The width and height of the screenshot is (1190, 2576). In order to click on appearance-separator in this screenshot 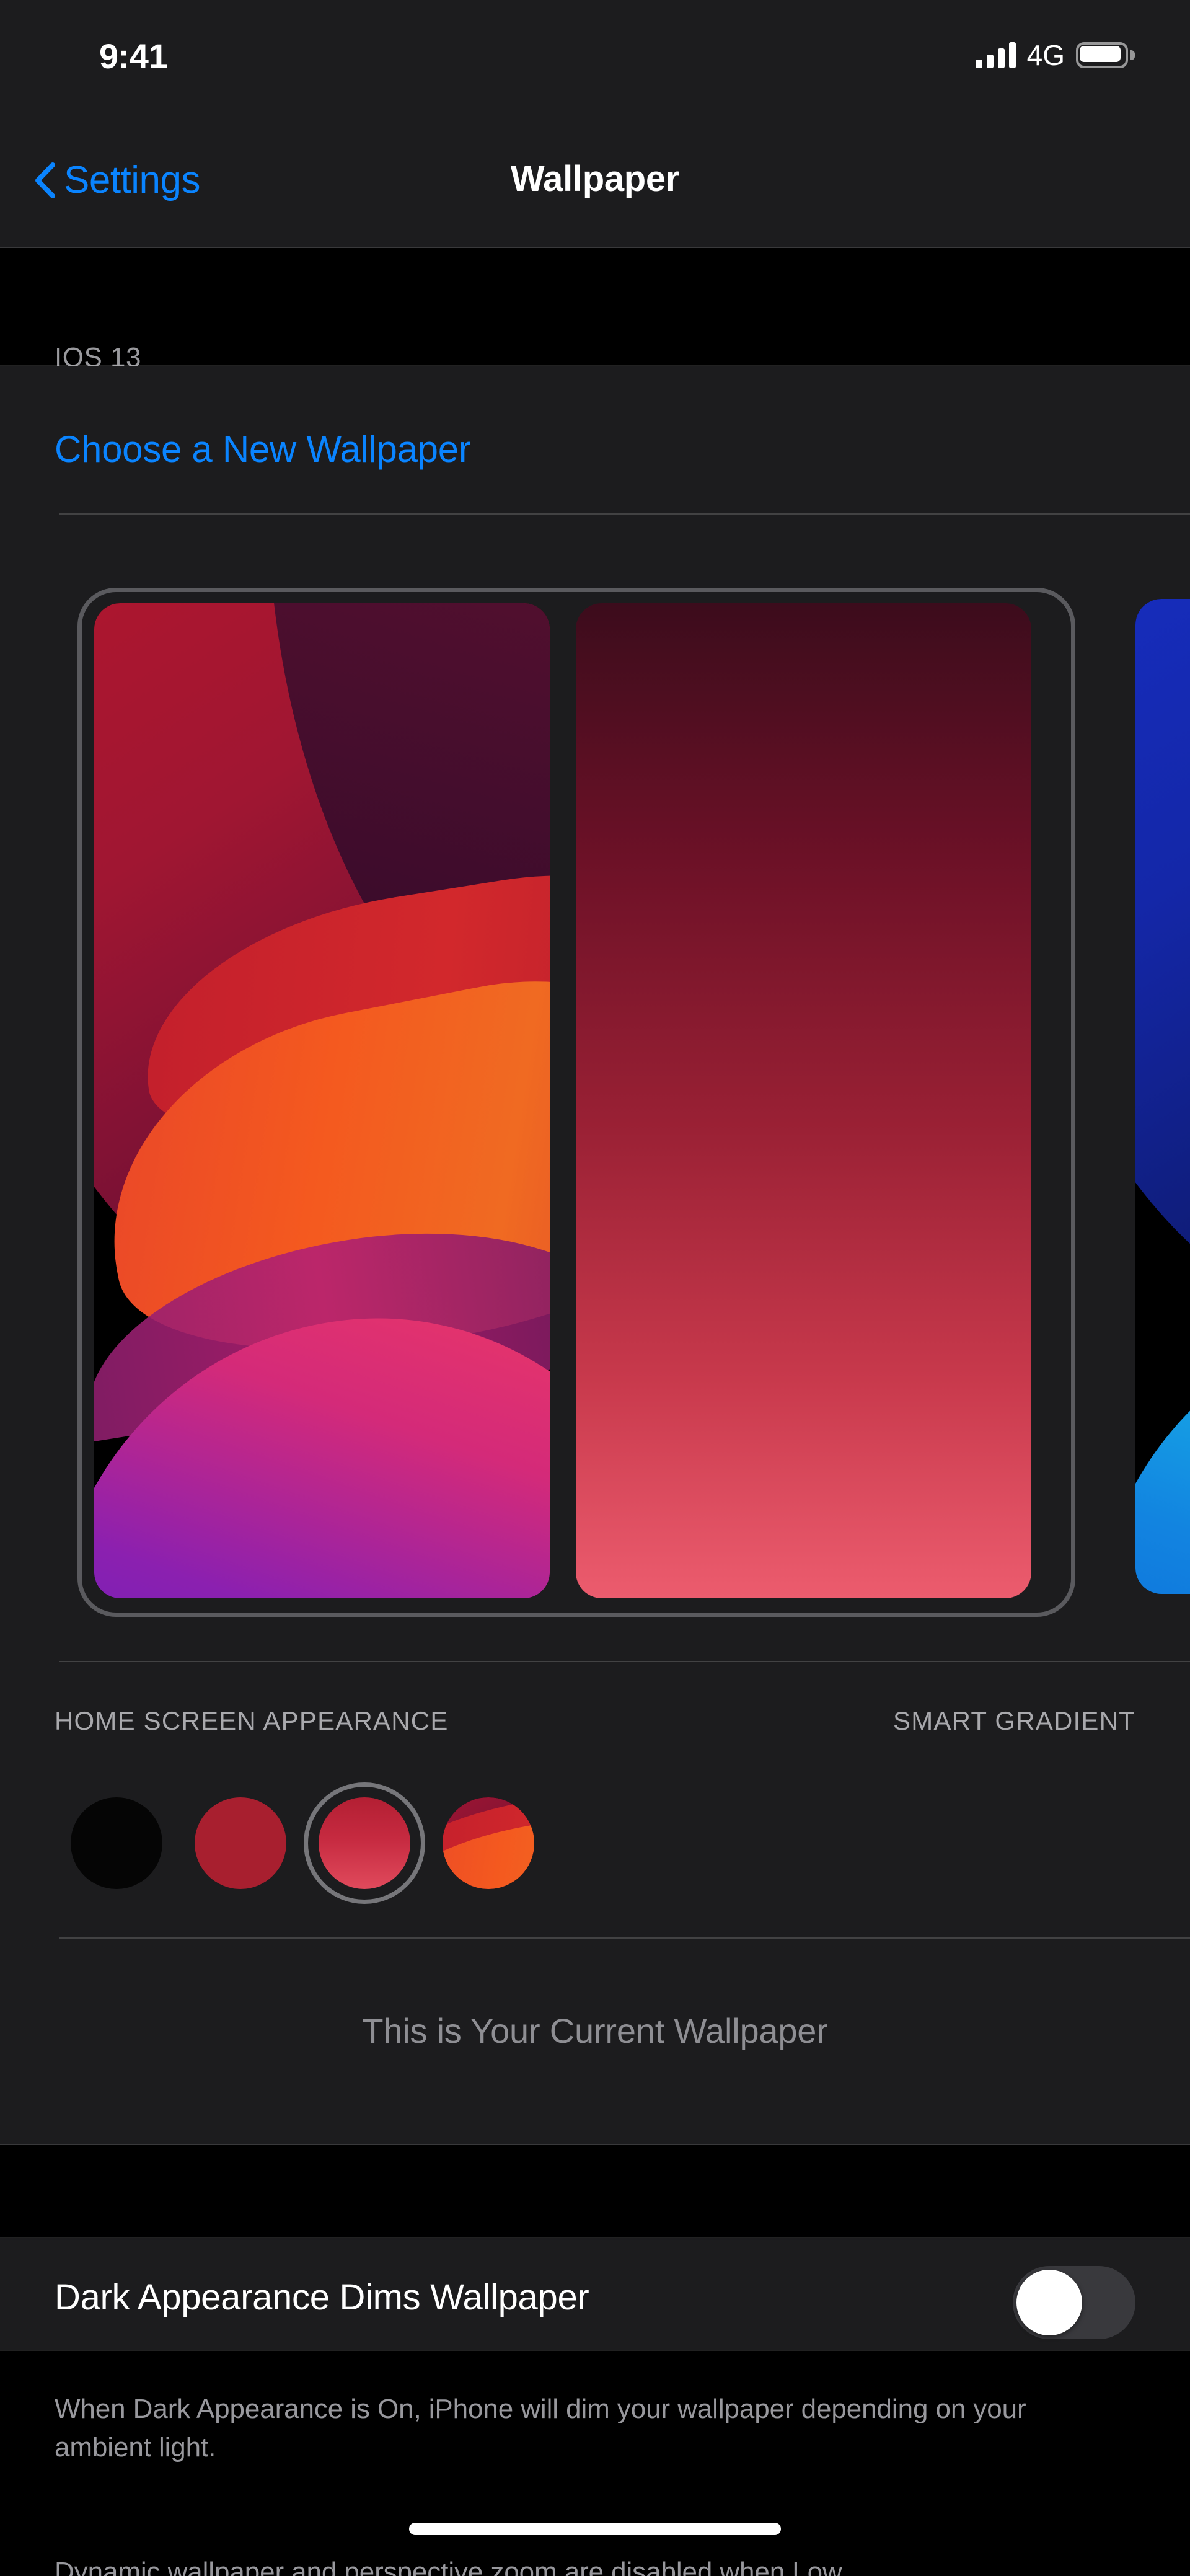, I will do `click(624, 1662)`.